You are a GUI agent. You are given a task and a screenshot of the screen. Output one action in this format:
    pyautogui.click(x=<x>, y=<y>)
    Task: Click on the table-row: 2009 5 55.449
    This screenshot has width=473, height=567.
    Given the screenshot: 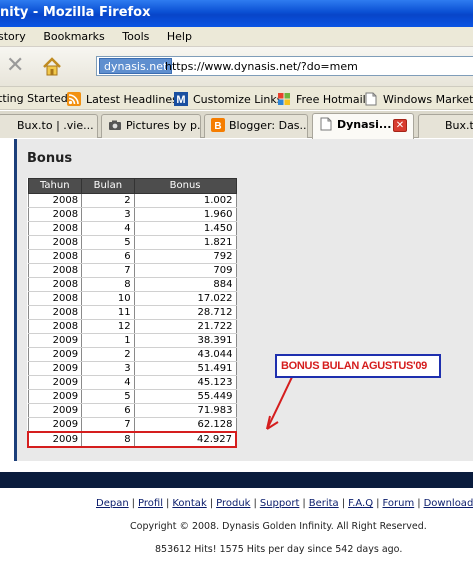 What is the action you would take?
    pyautogui.click(x=132, y=396)
    